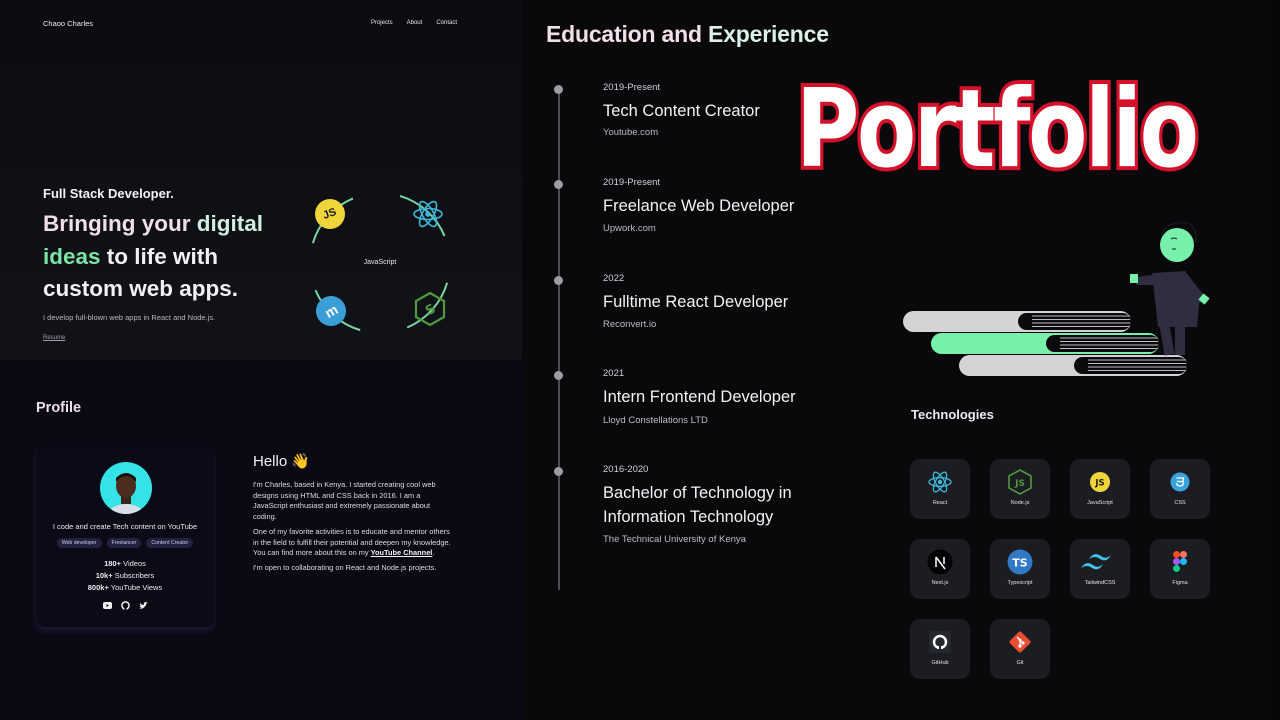 Image resolution: width=1280 pixels, height=720 pixels. What do you see at coordinates (229, 223) in the screenshot?
I see `hero-title-highlight: digital` at bounding box center [229, 223].